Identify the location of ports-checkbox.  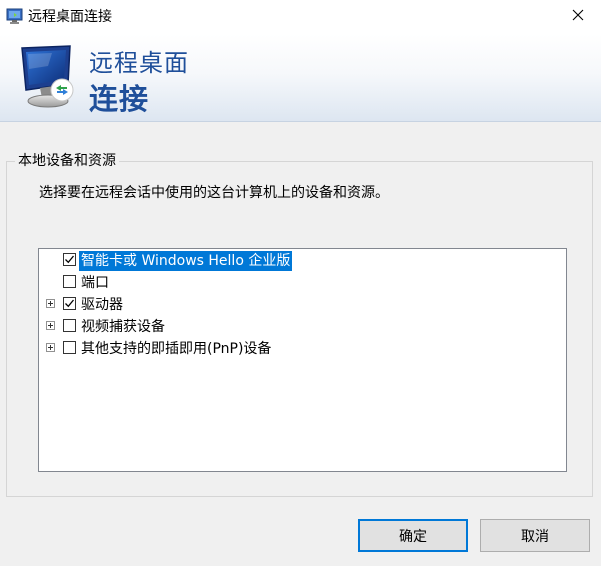
(69, 281).